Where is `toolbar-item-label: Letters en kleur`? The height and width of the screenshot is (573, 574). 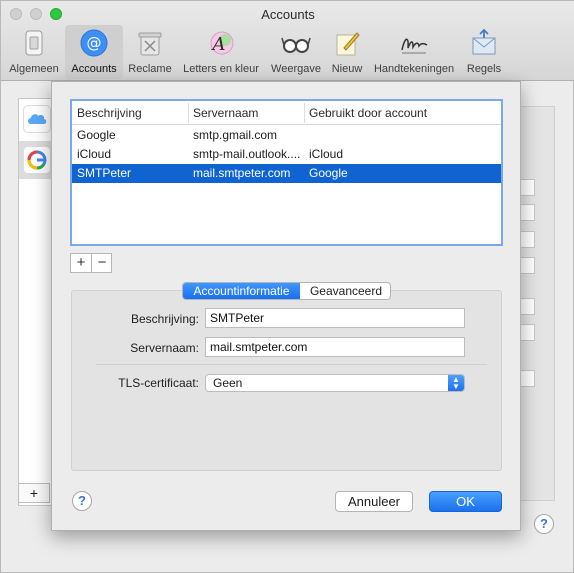
toolbar-item-label: Letters en kleur is located at coordinates (221, 69).